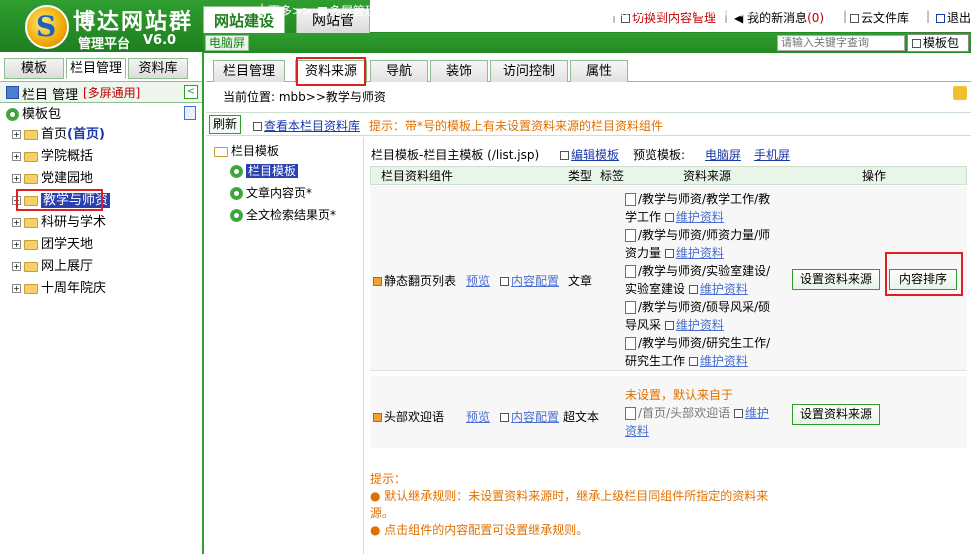  Describe the element at coordinates (459, 71) in the screenshot. I see `tab-decoration: 装饰` at that location.